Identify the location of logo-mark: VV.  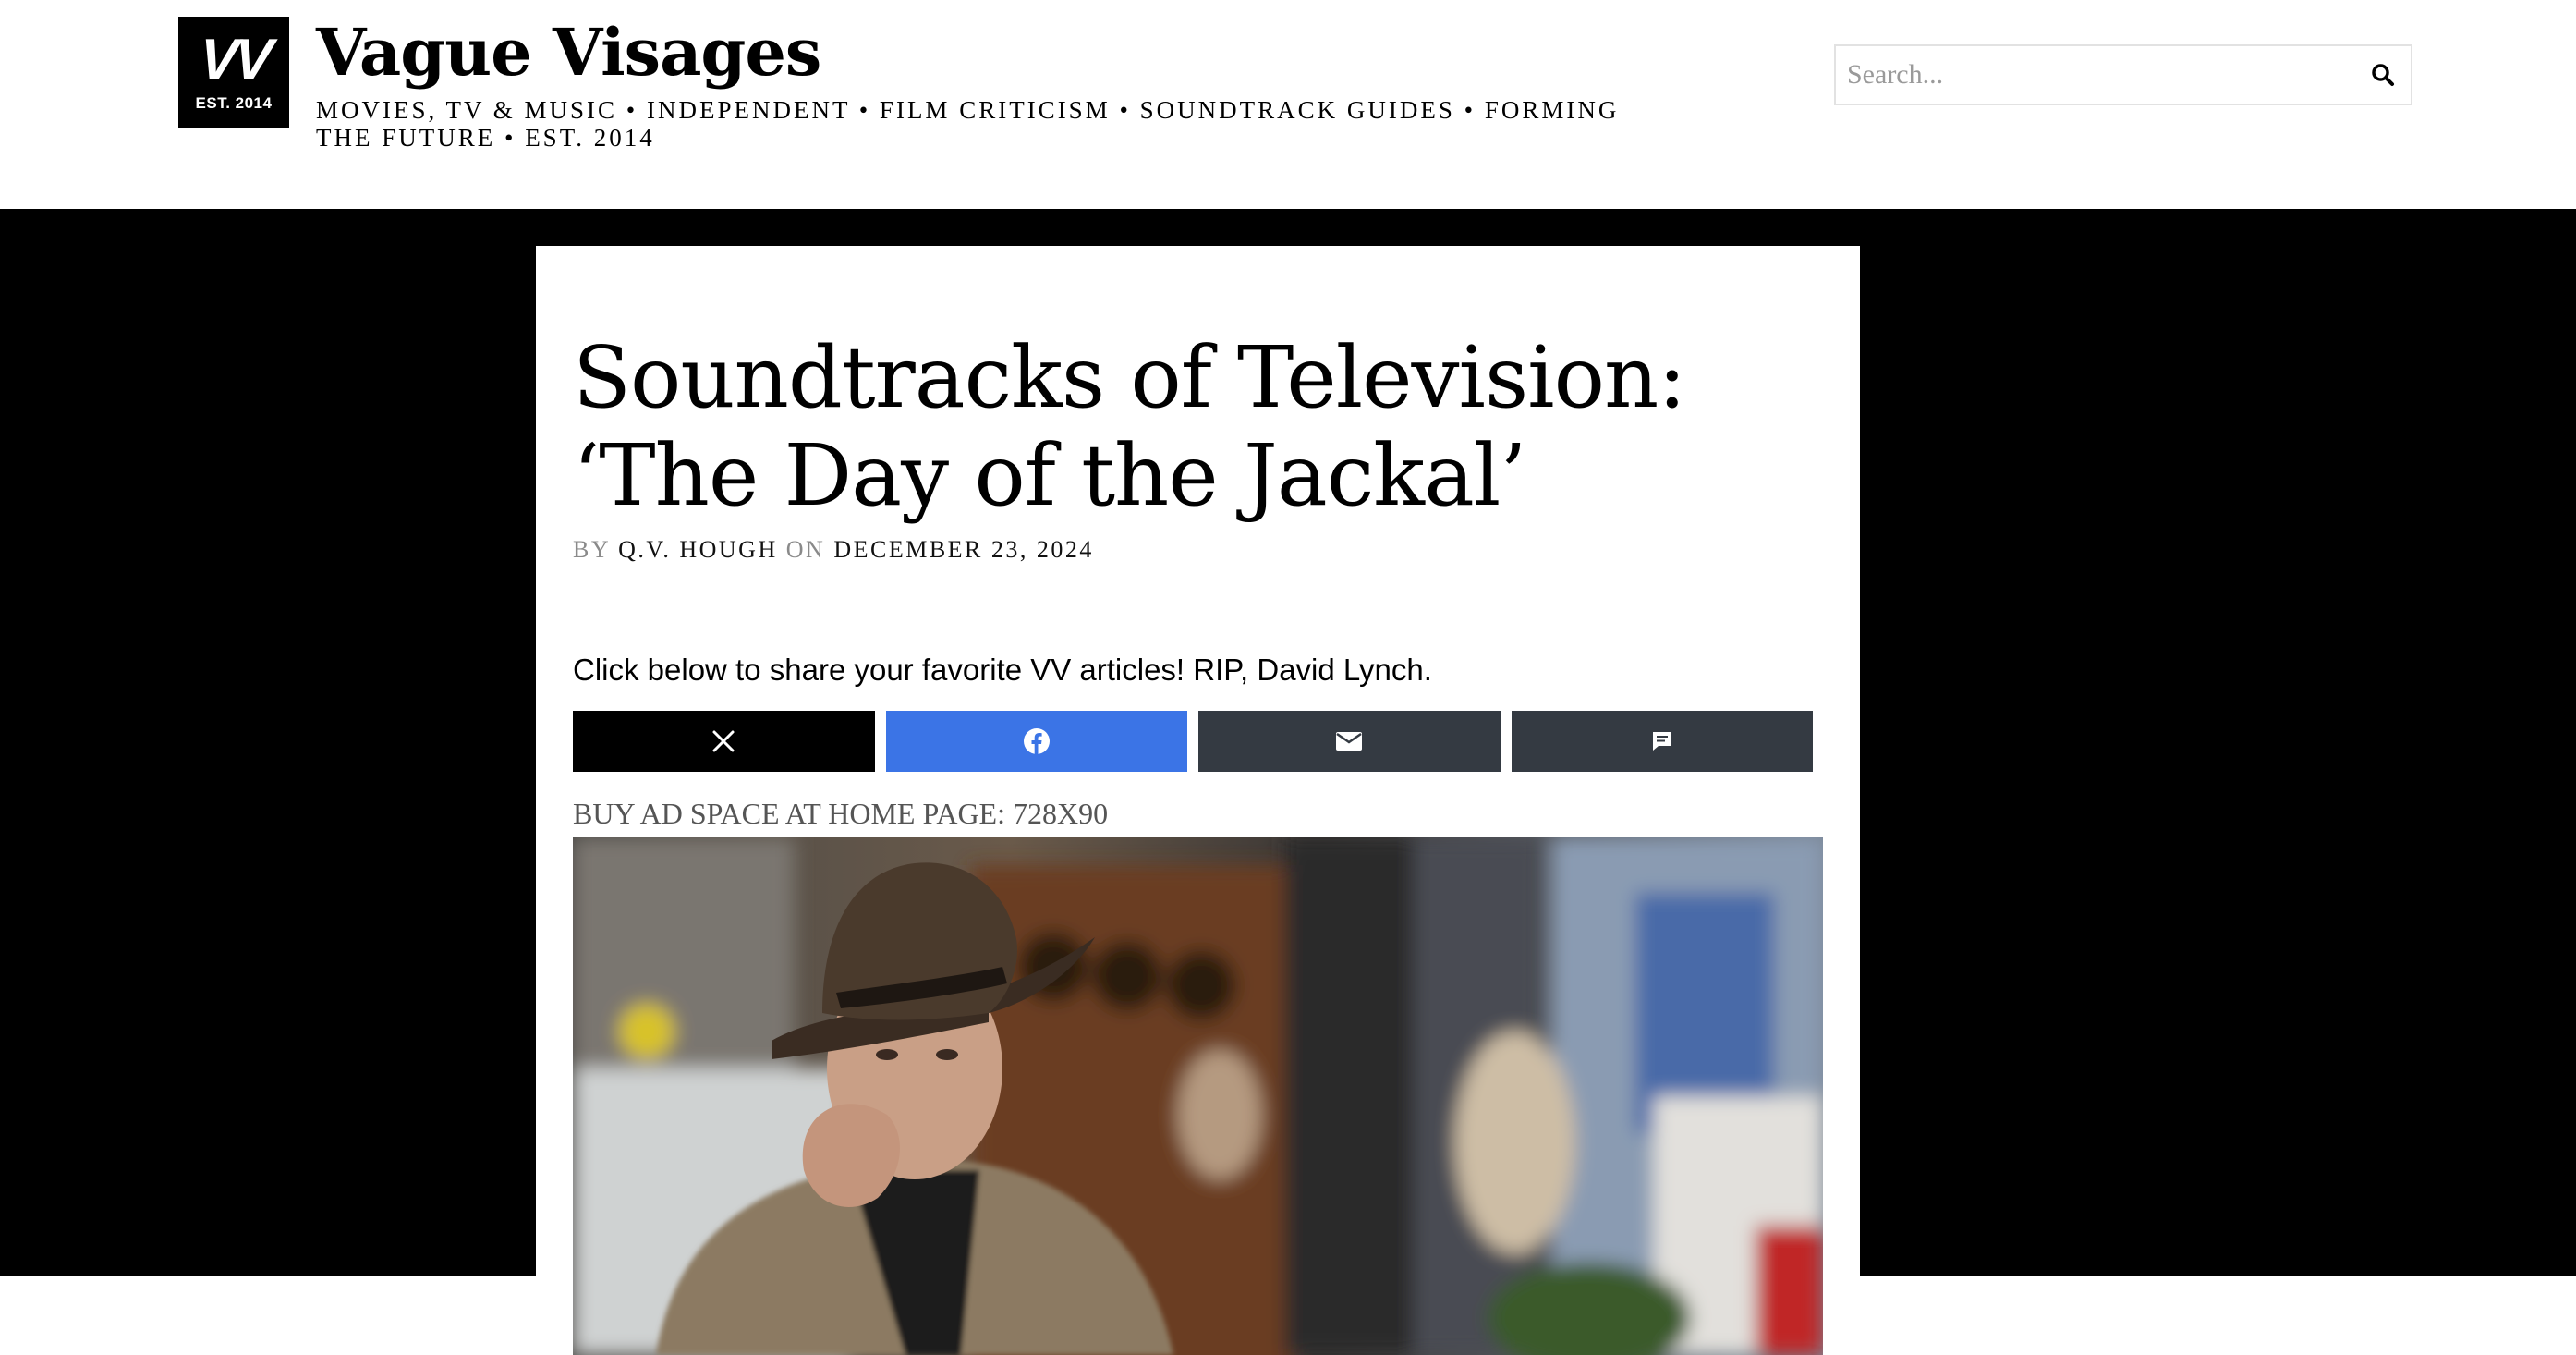
(234, 60).